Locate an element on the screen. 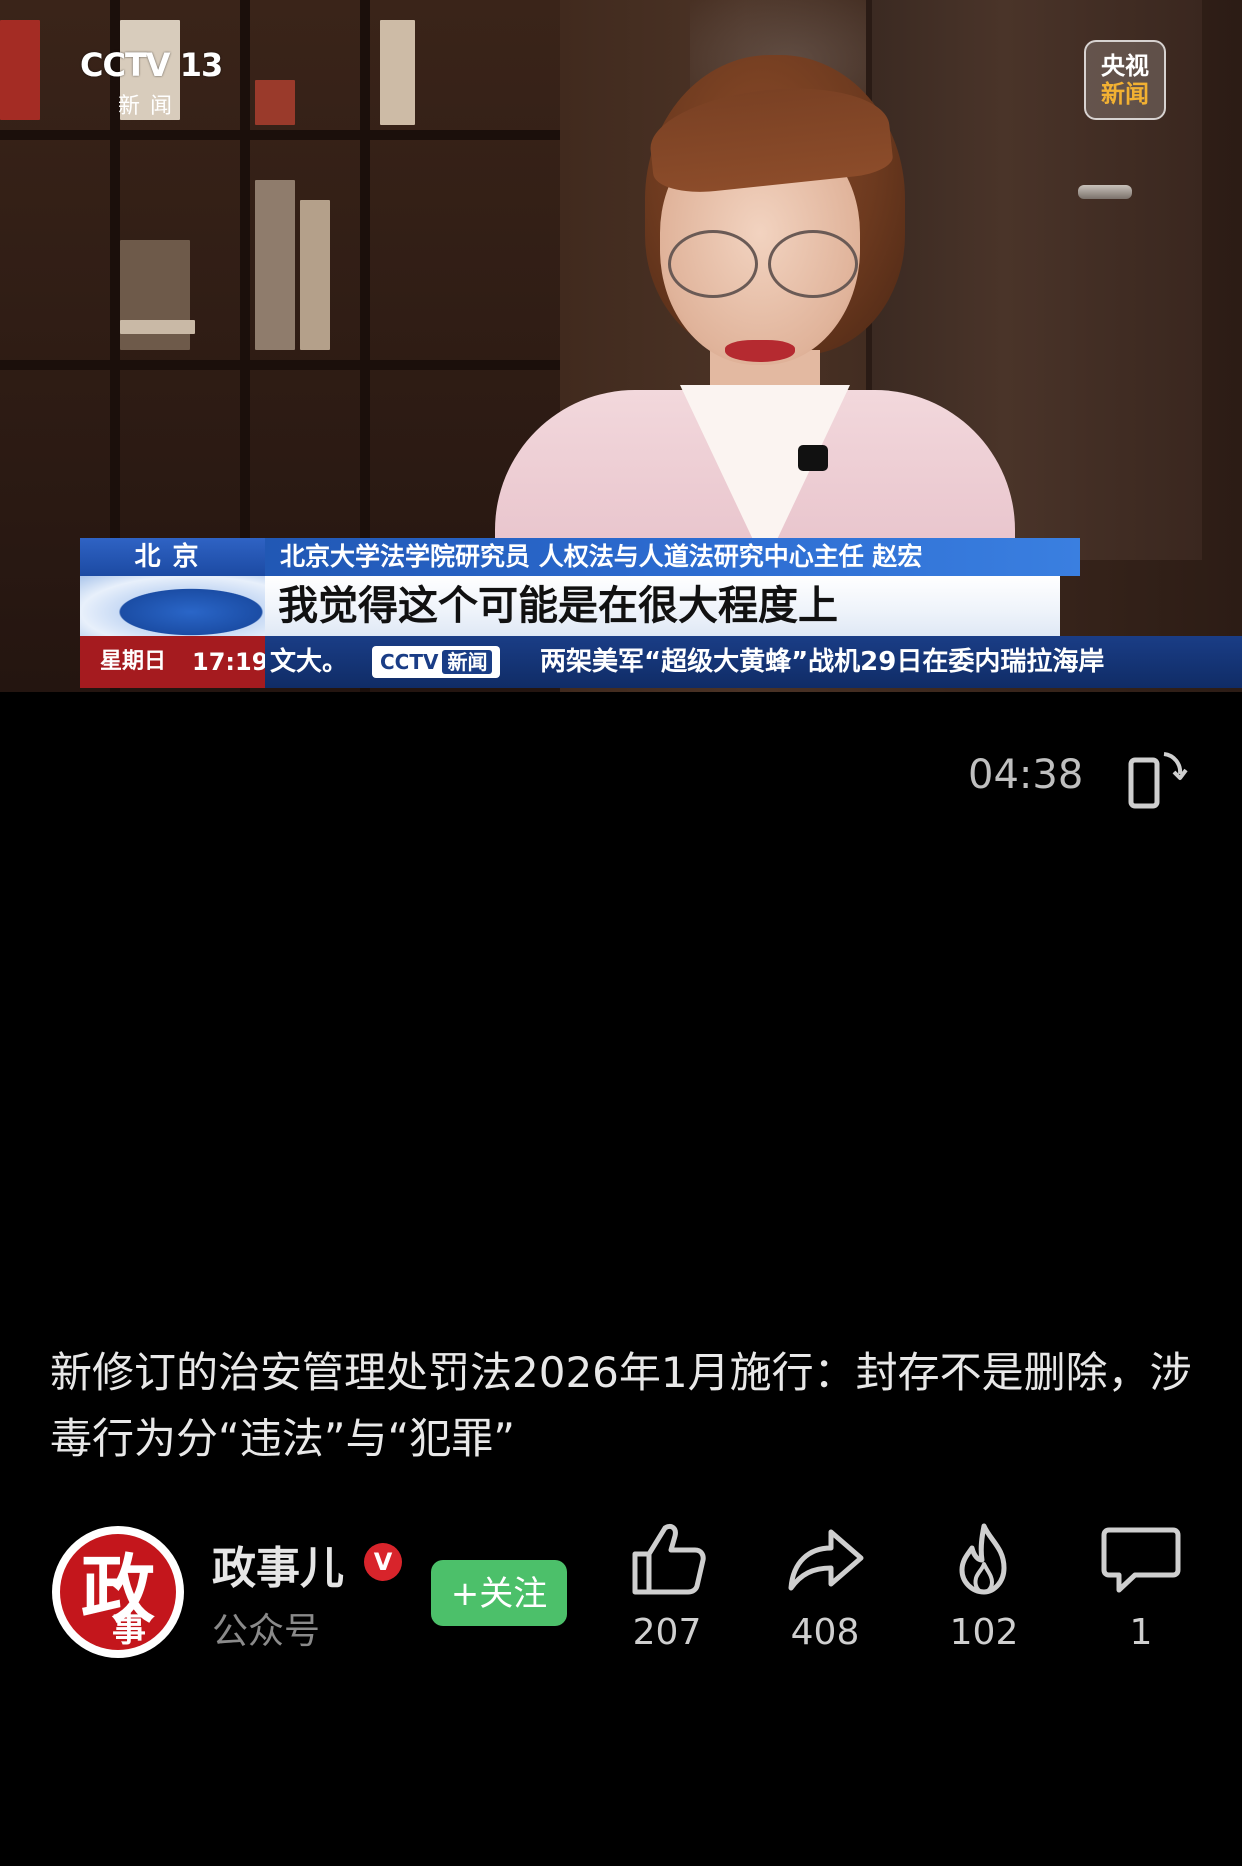 This screenshot has height=1866, width=1242. hot-button: 102 is located at coordinates (984, 1586).